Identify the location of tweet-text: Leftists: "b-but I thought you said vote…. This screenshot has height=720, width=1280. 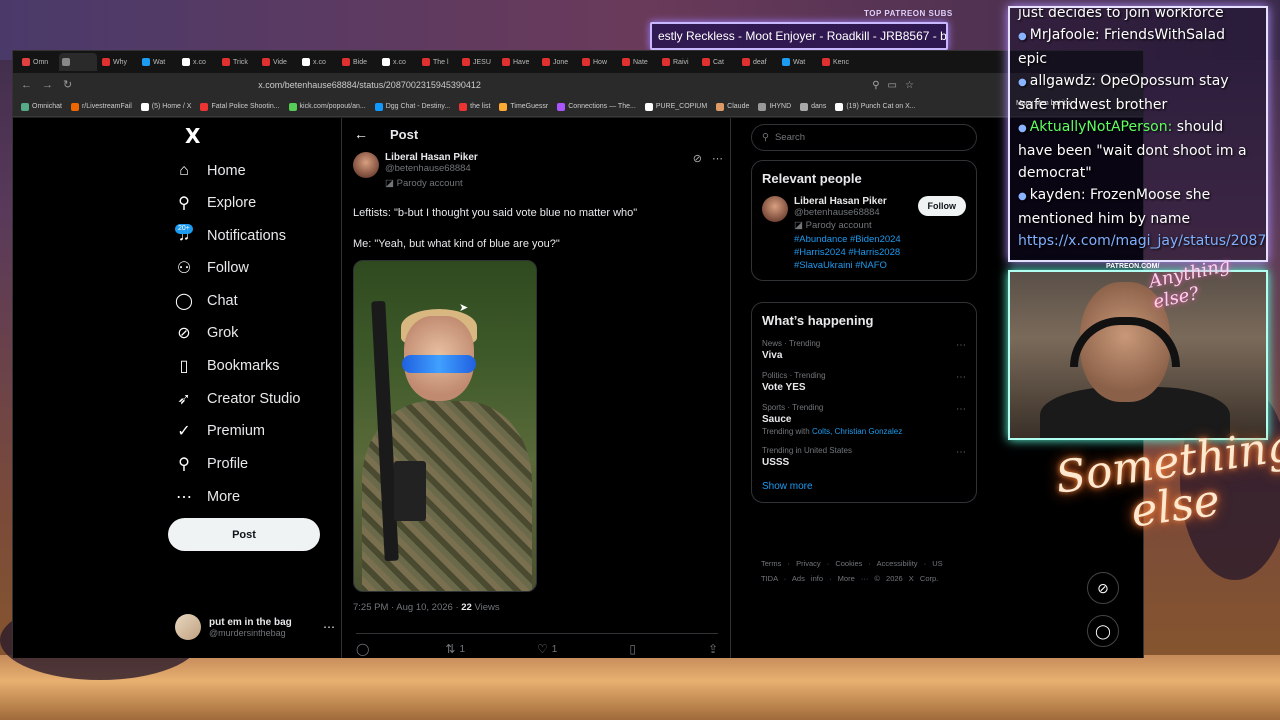
(533, 228).